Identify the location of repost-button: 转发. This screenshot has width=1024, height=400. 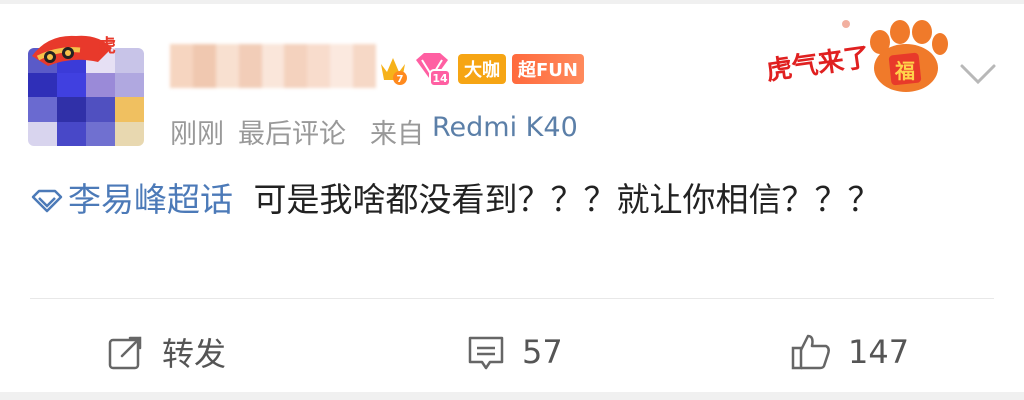
(166, 352).